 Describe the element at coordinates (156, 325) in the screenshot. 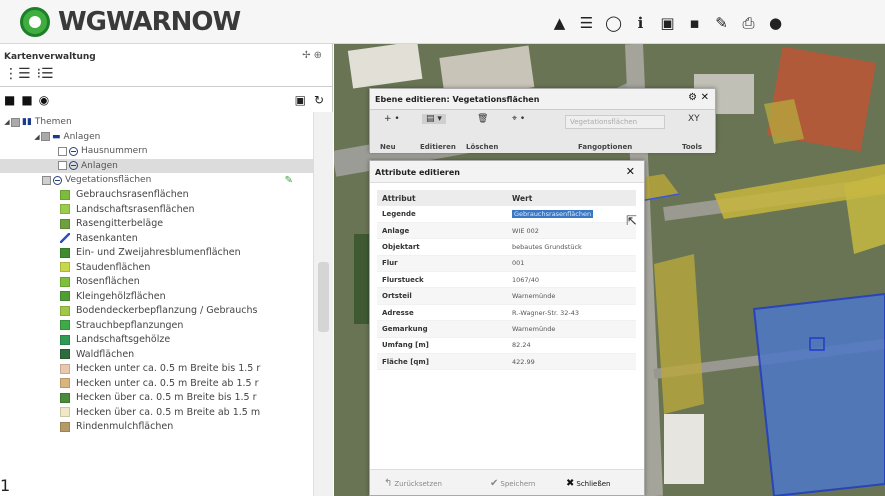

I see `legend-item: Strauchbepflanzungen` at that location.